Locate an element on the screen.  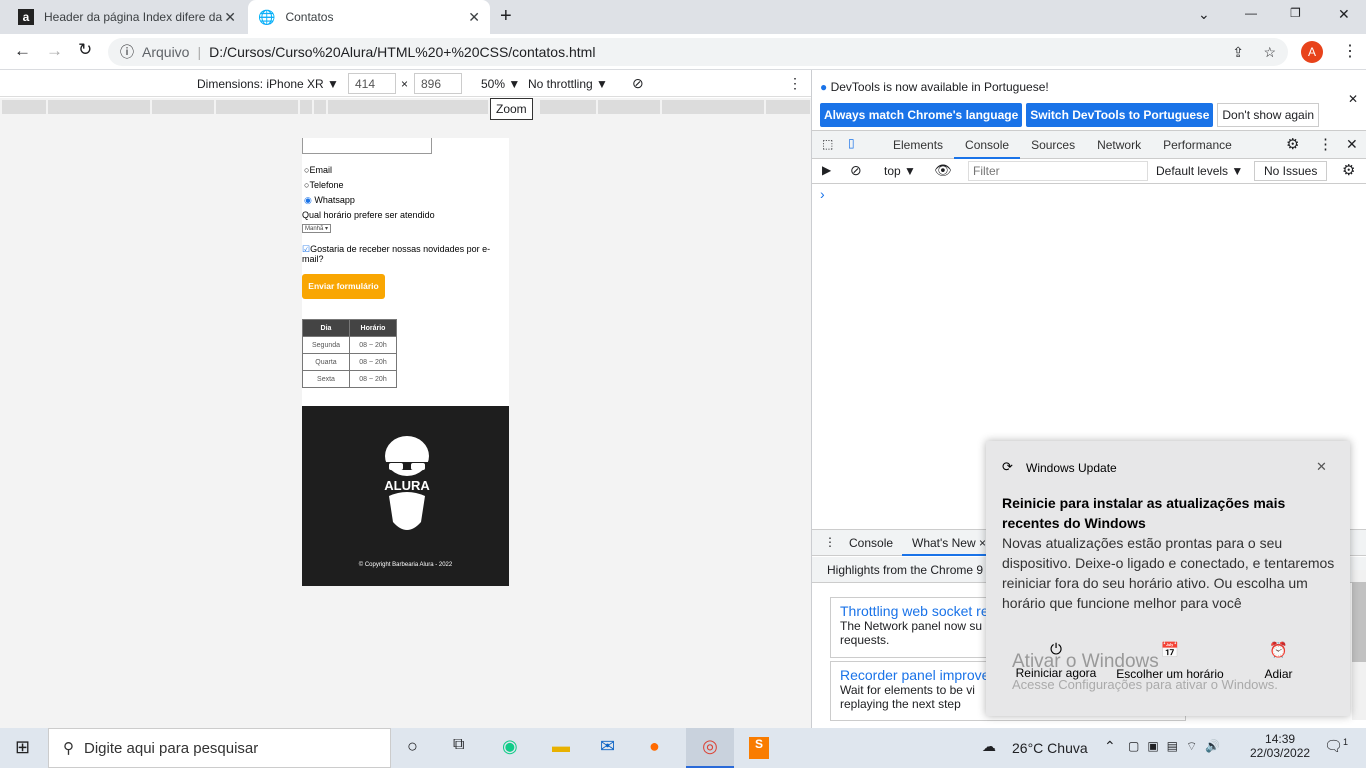
issues-button: No Issues is located at coordinates (1291, 171).